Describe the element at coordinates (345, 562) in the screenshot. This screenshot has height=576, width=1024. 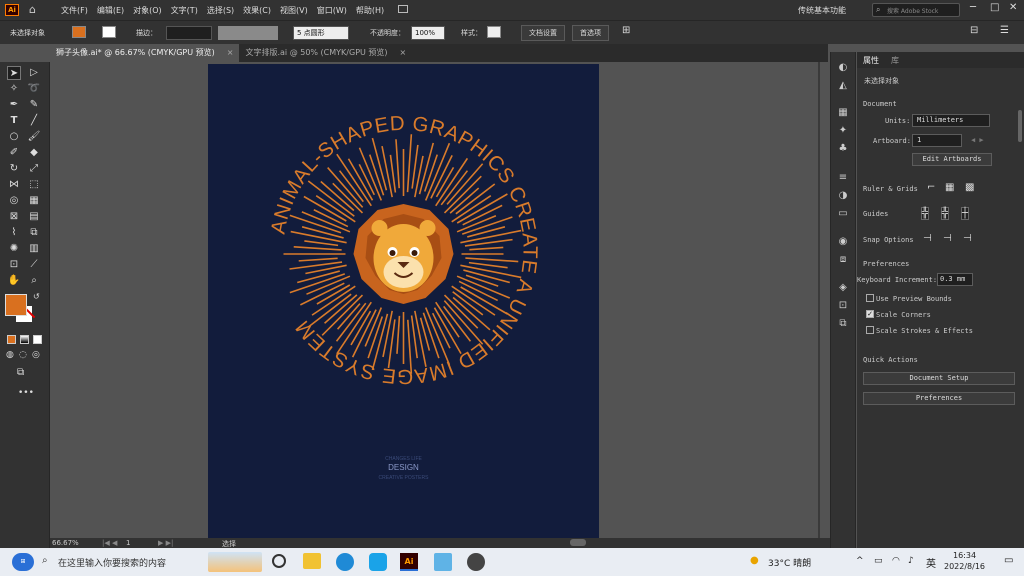
I see `edge-browser-icon` at that location.